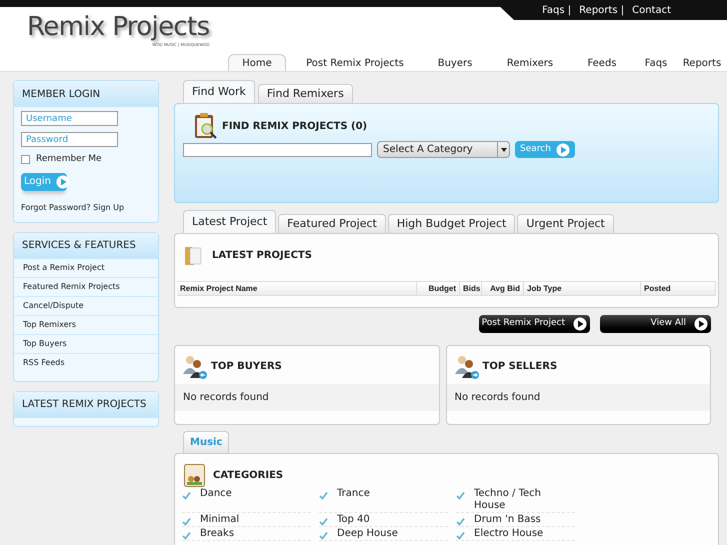 Image resolution: width=727 pixels, height=545 pixels. I want to click on column-header: Avg Bid, so click(503, 289).